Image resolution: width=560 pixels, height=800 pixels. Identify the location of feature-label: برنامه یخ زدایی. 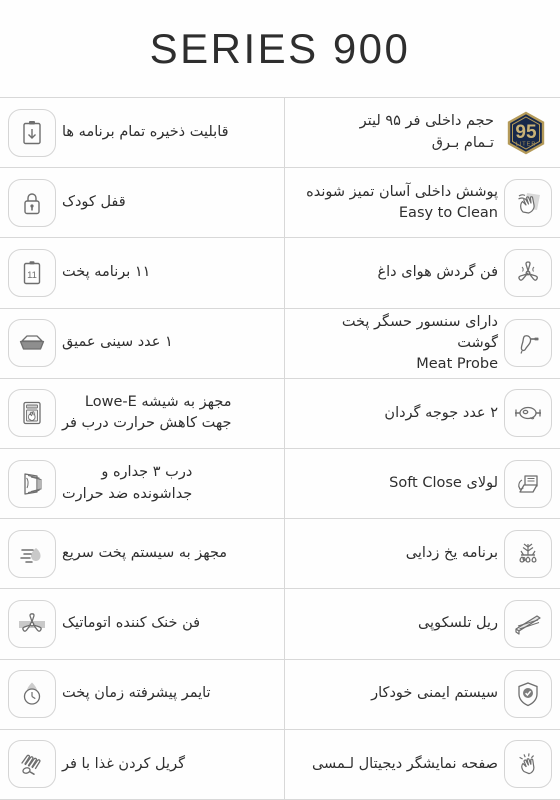
(451, 552).